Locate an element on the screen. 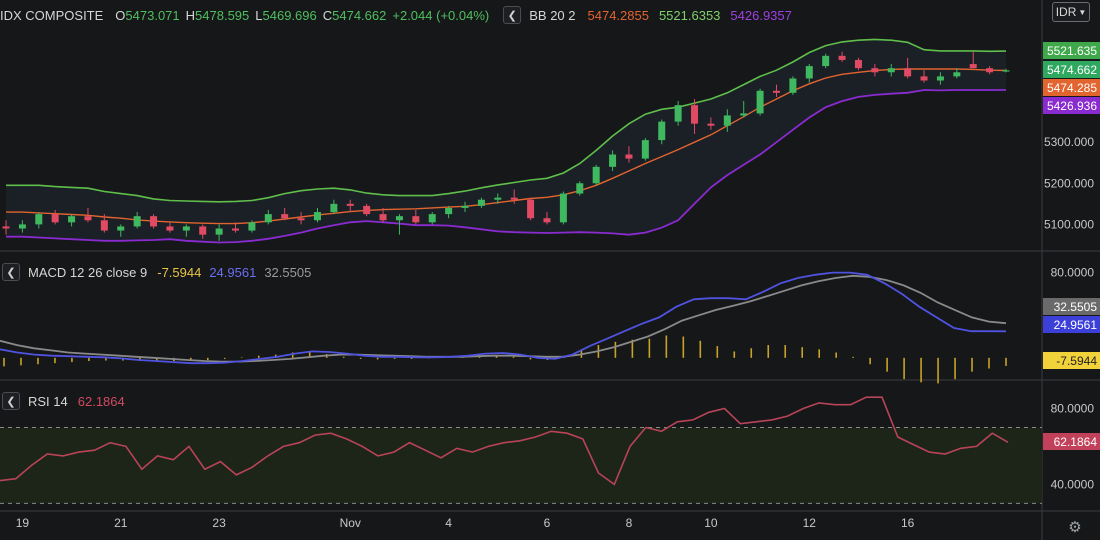 The image size is (1100, 540). macd-signal-badge-text: 32.5505 is located at coordinates (1076, 307).